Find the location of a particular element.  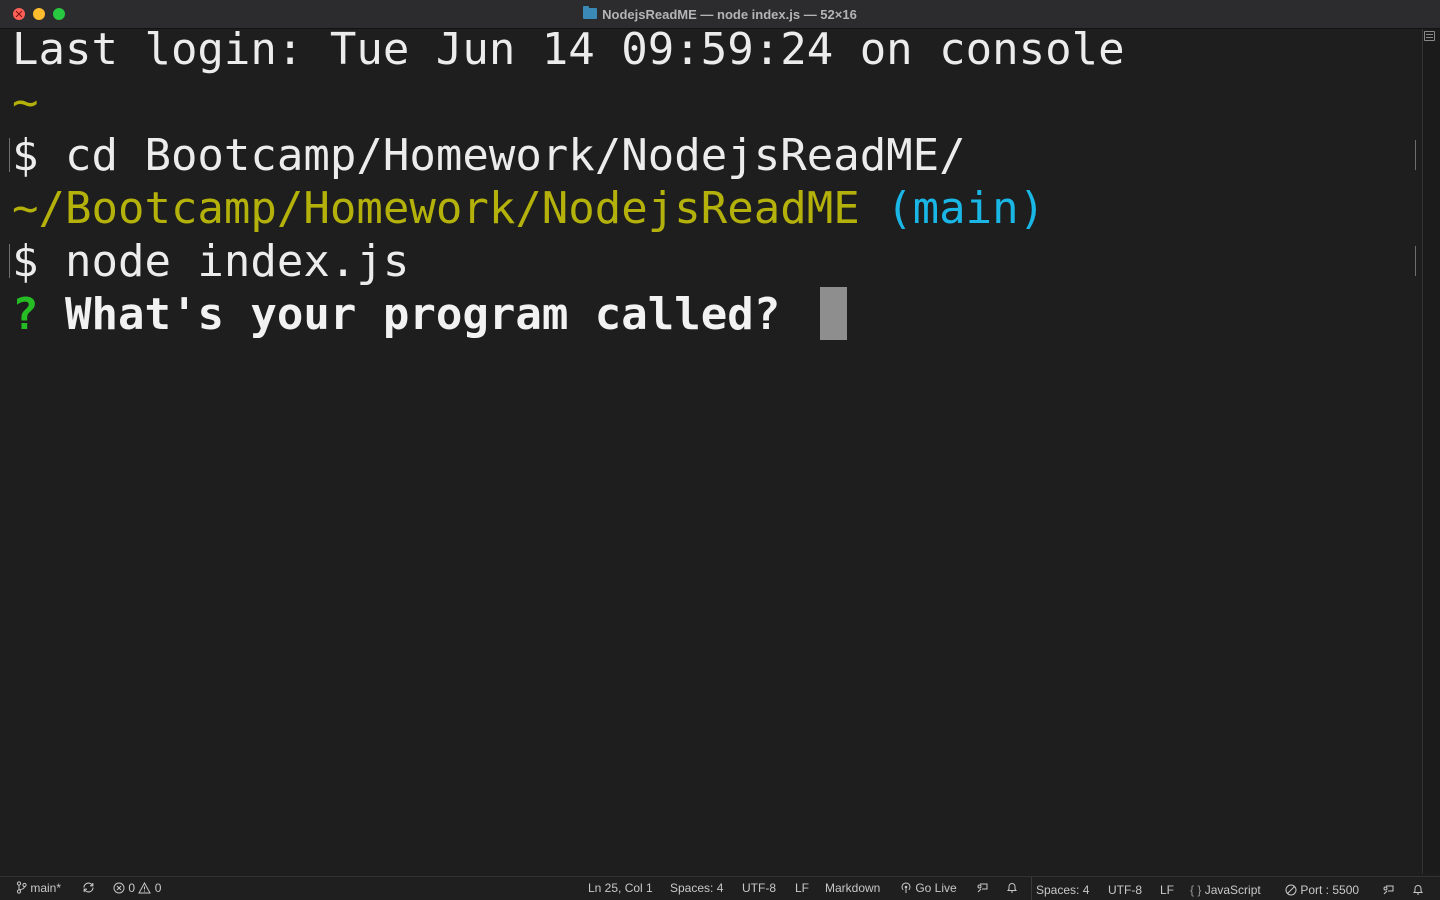

zoom-window-button is located at coordinates (59, 14).